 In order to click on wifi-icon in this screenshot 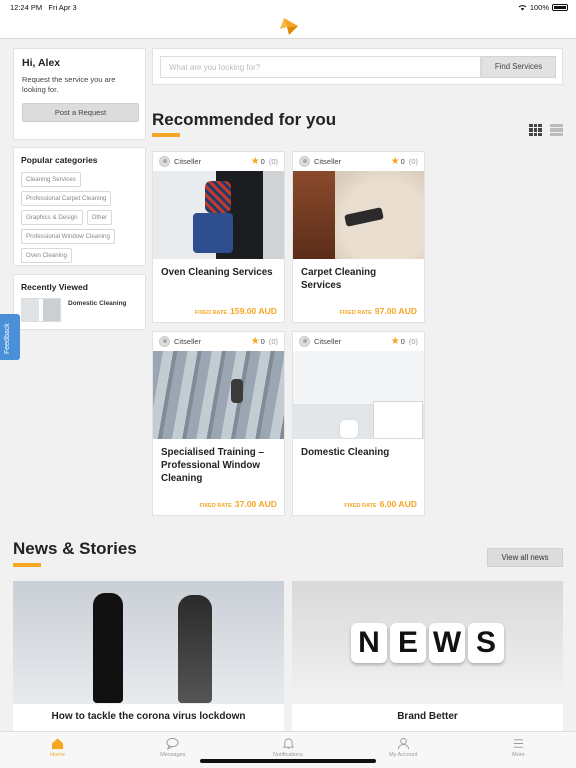, I will do `click(522, 8)`.